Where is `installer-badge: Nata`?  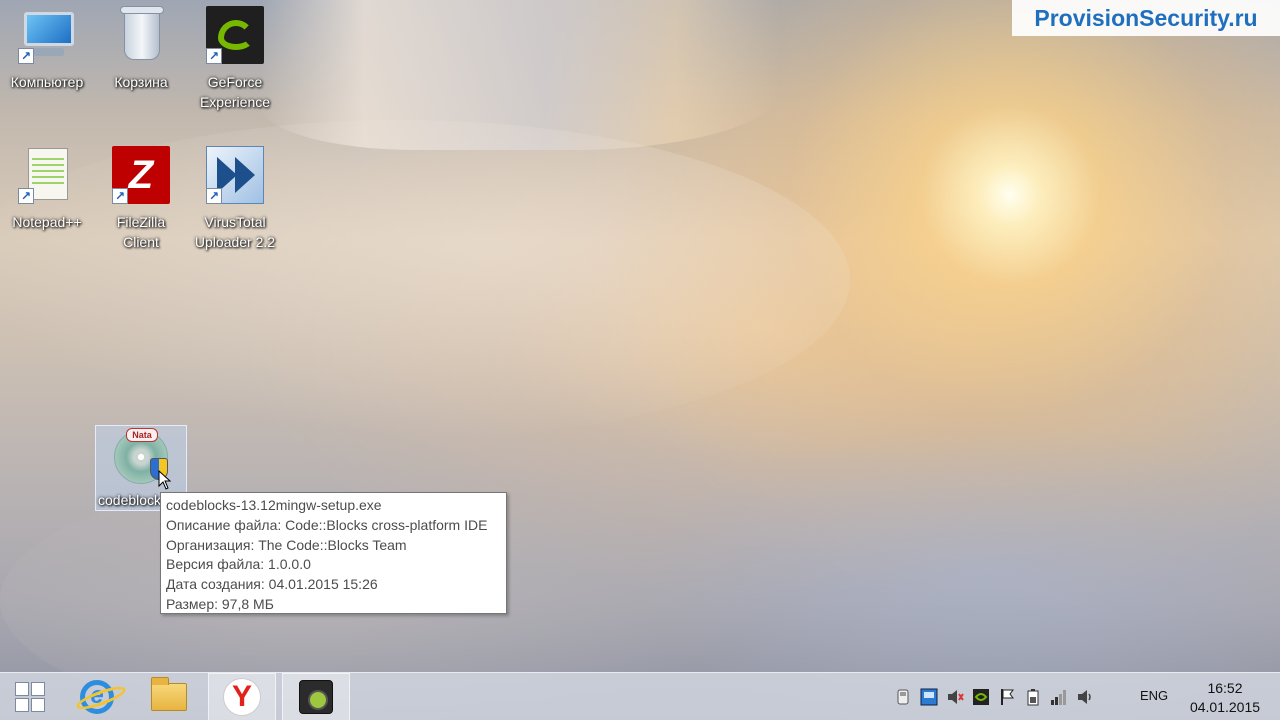
installer-badge: Nata is located at coordinates (142, 435).